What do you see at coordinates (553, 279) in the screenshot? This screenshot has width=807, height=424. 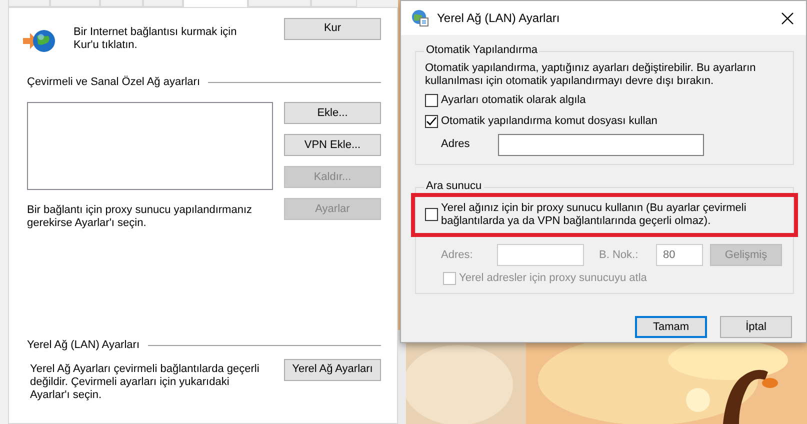 I see `checkbox-label: Yerel adresler için proxy sunucuyu atla` at bounding box center [553, 279].